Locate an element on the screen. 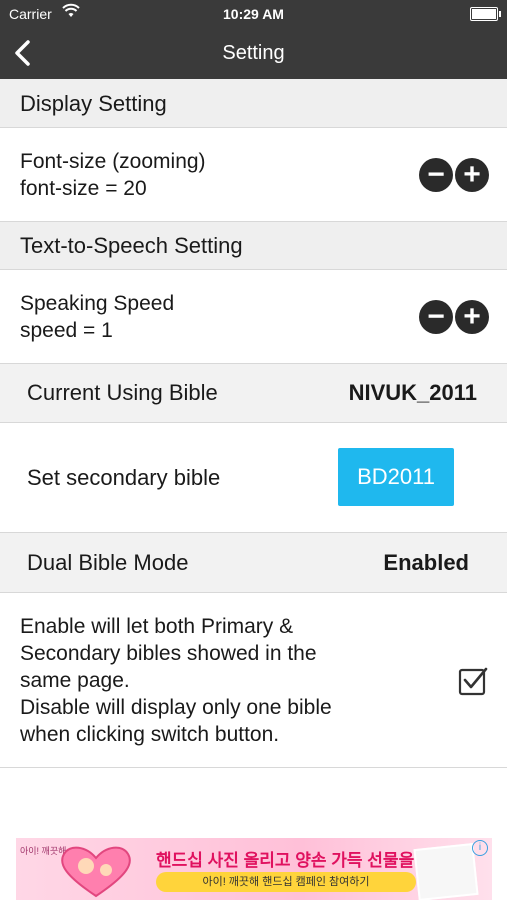 This screenshot has height=900, width=507. description-line: same page. is located at coordinates (75, 680).